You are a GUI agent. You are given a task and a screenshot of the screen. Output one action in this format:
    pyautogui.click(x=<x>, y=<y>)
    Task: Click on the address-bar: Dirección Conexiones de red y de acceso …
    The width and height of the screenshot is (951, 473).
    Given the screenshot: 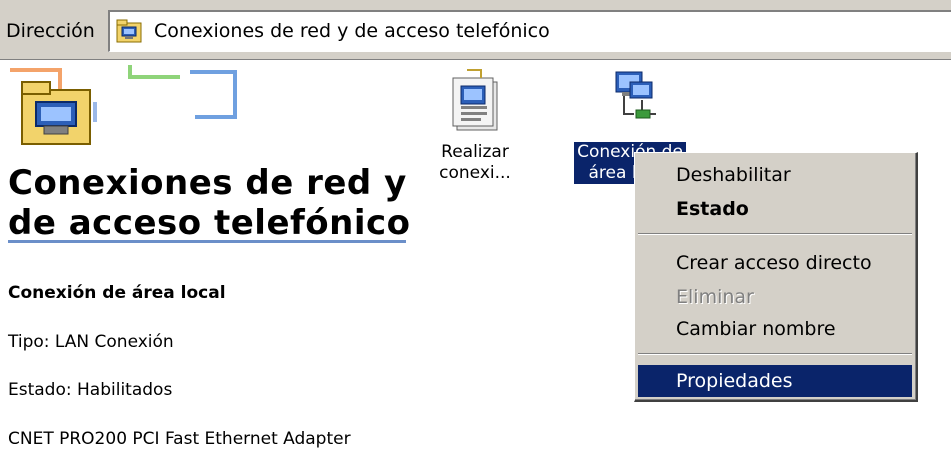 What is the action you would take?
    pyautogui.click(x=475, y=30)
    